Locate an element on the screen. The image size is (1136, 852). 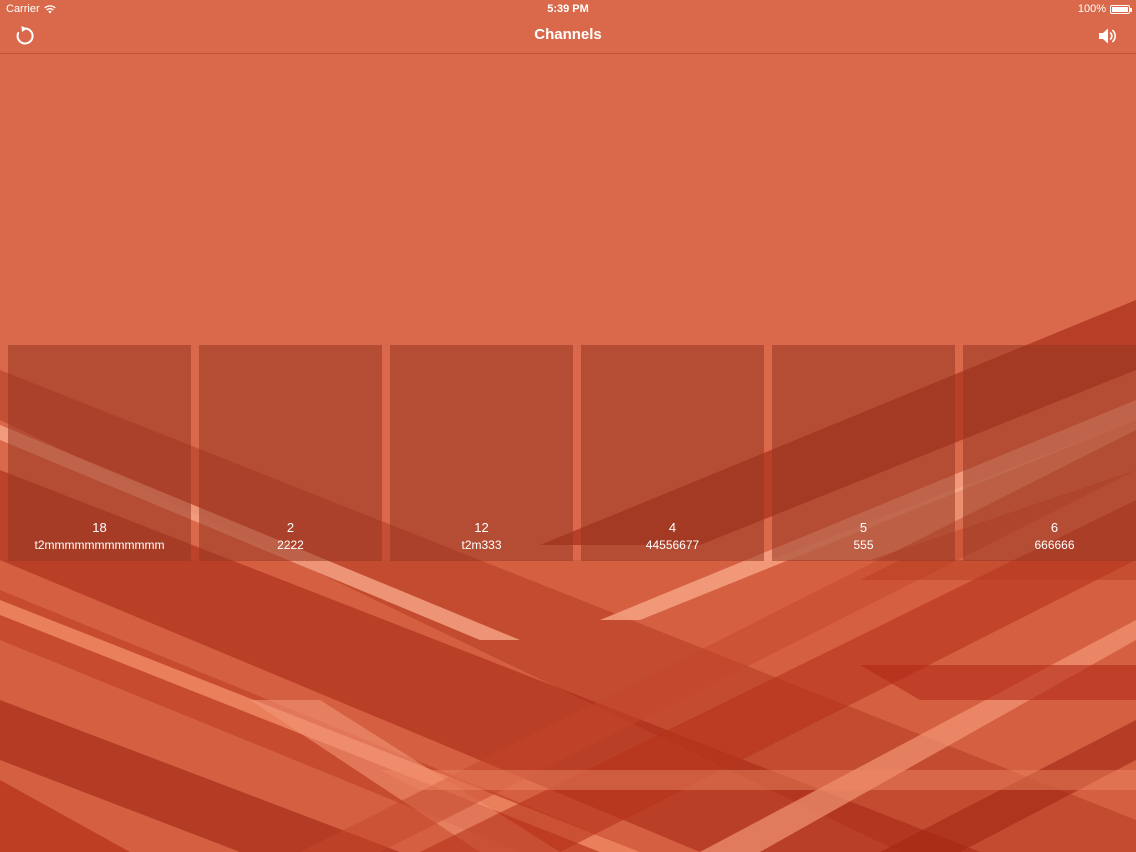
channel-tile: 18 t2mmmmmmmmmmmm is located at coordinates (99, 453).